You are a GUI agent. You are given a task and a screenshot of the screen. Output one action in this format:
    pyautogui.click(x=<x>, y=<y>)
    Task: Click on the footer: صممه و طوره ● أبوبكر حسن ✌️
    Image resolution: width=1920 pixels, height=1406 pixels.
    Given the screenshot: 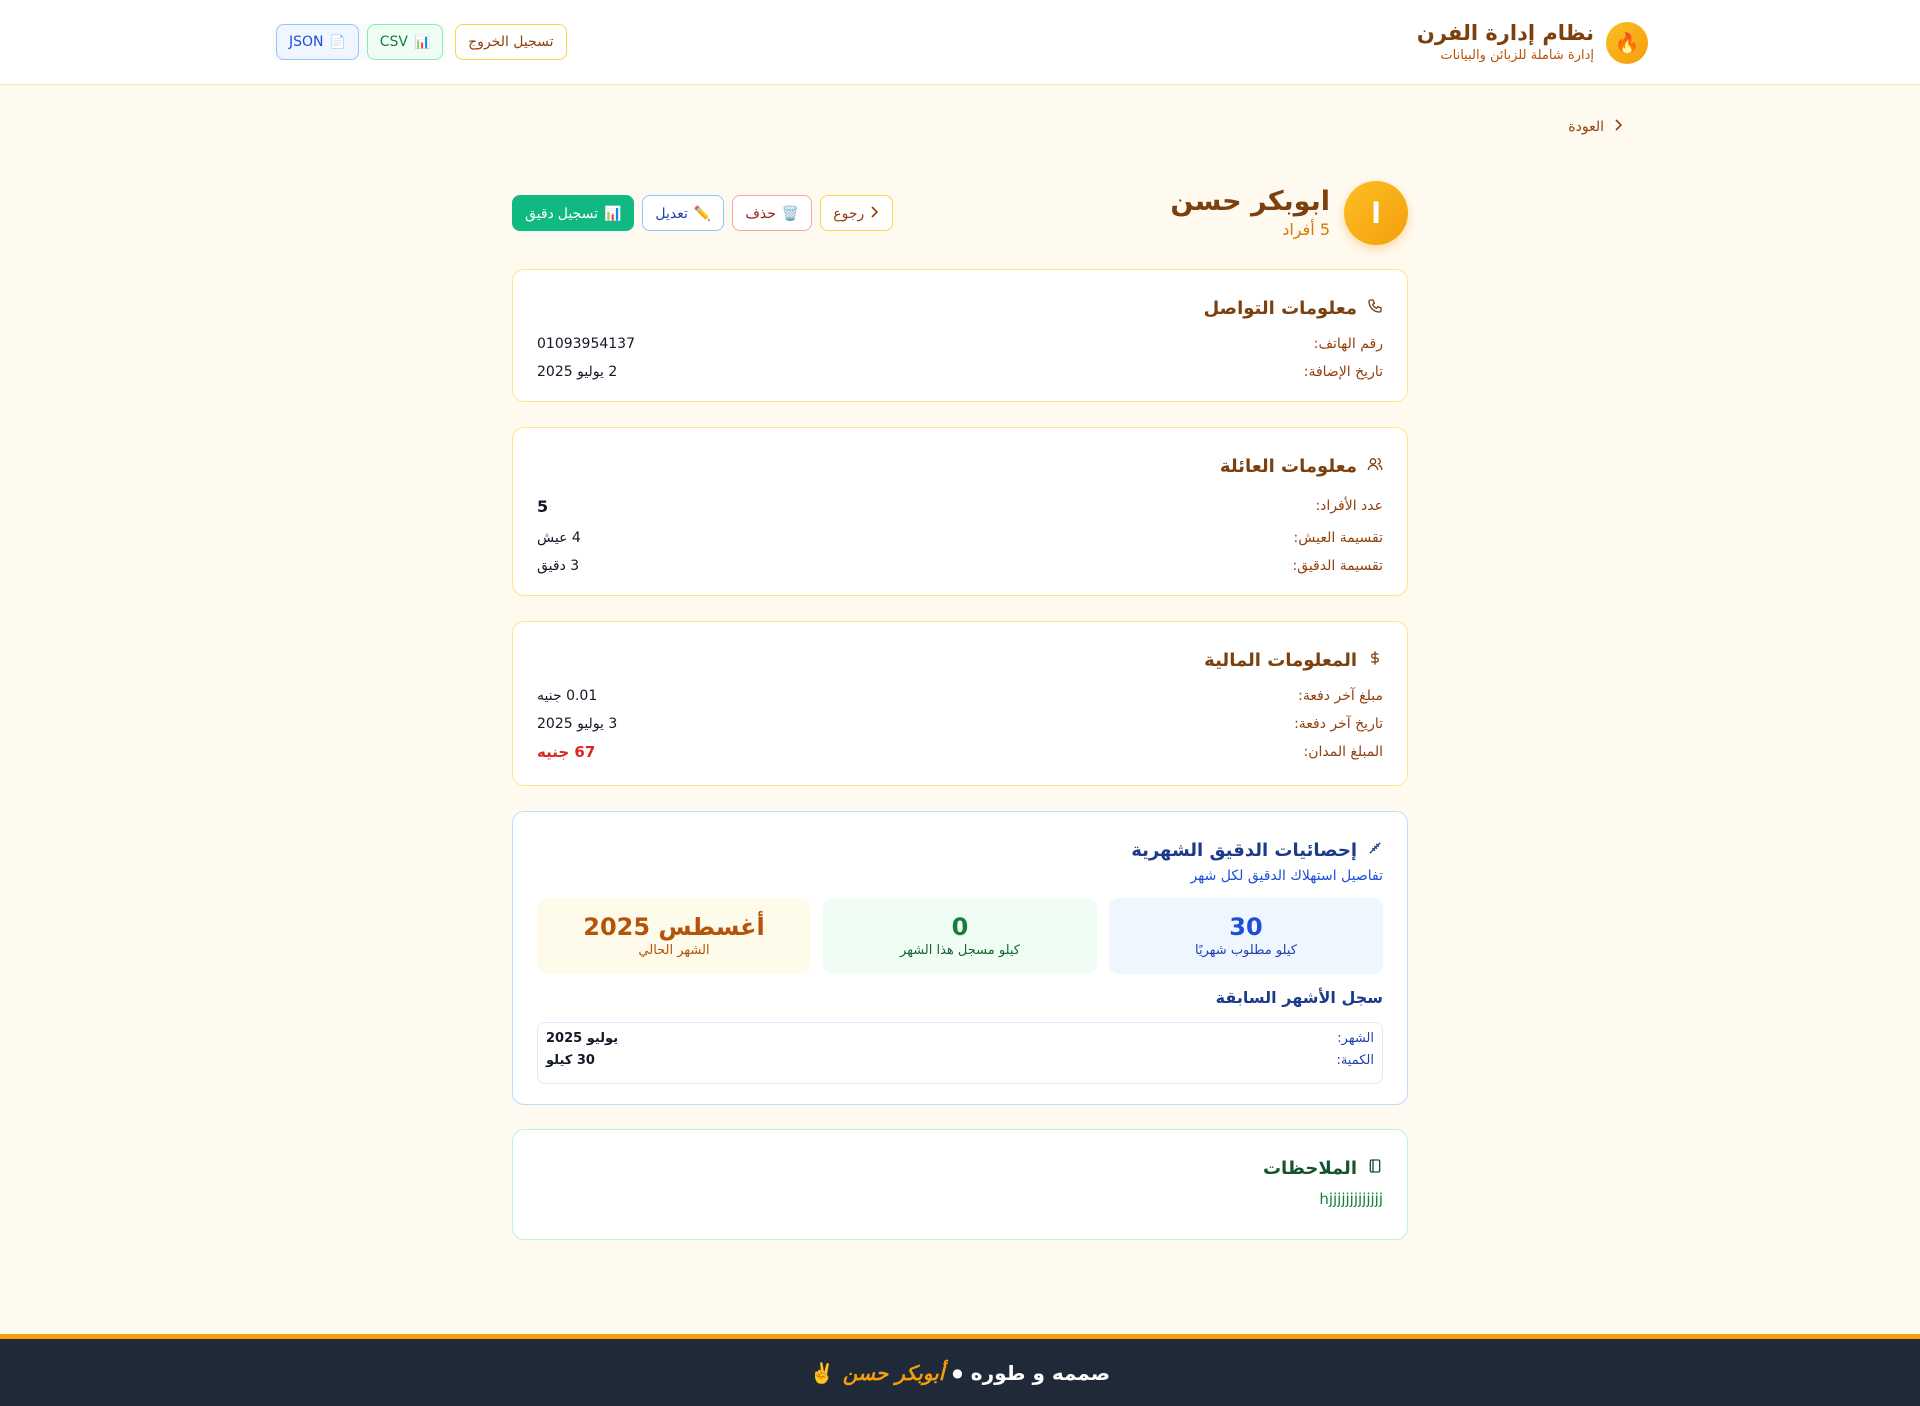 What is the action you would take?
    pyautogui.click(x=960, y=1370)
    